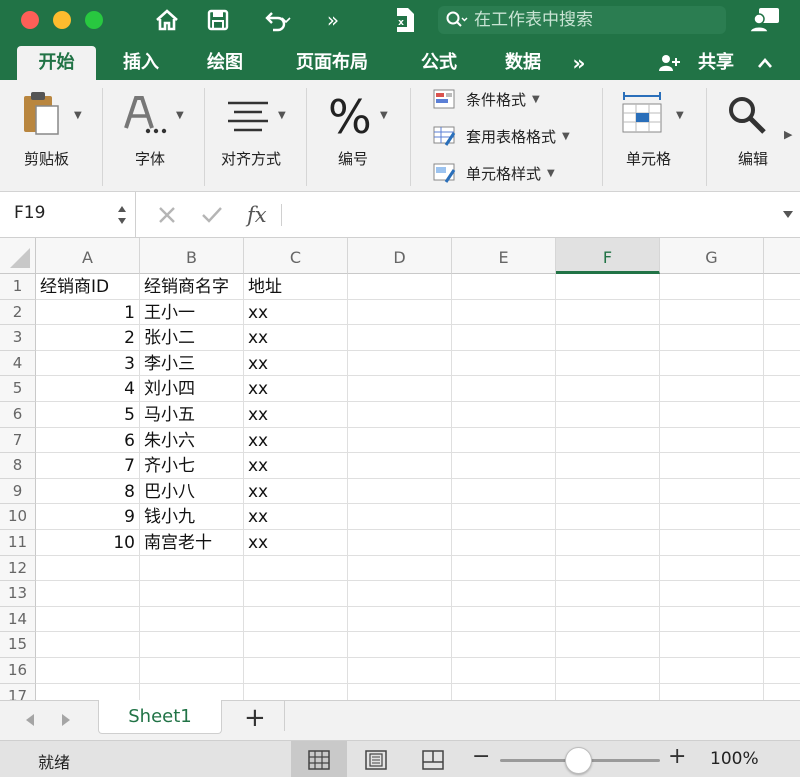  Describe the element at coordinates (30, 20) in the screenshot. I see `close-window-button` at that location.